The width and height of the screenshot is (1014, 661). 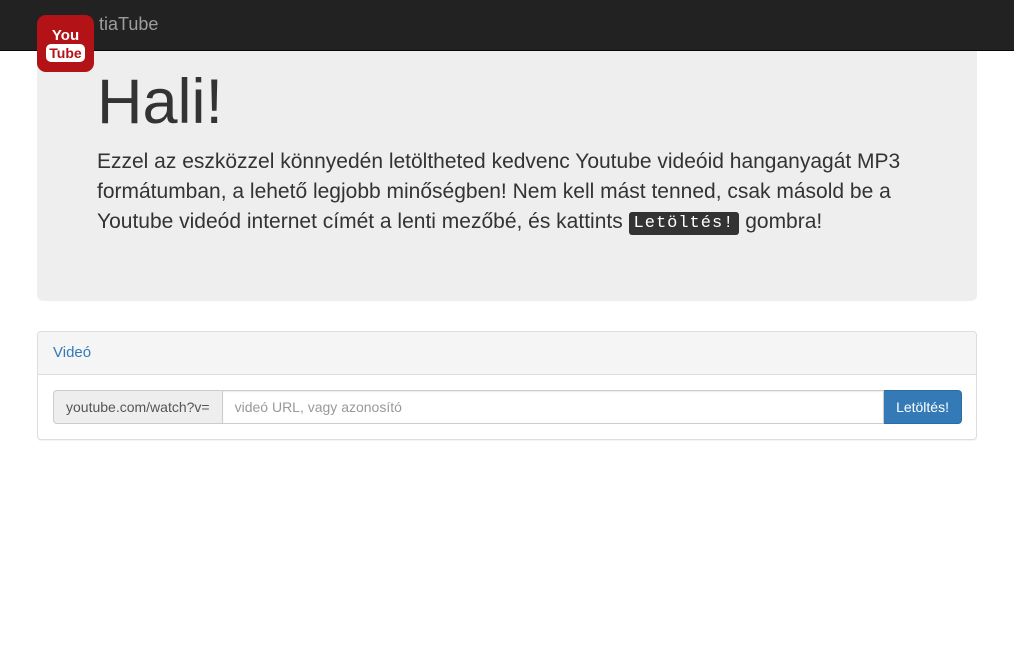 I want to click on youtube-logo-icon: You Tube, so click(x=65, y=43).